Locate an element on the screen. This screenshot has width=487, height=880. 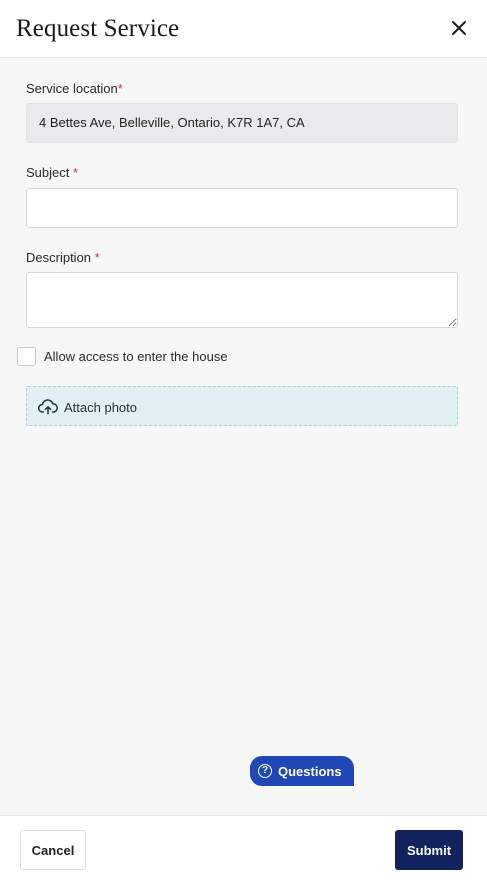
submit-button: Submit is located at coordinates (429, 850).